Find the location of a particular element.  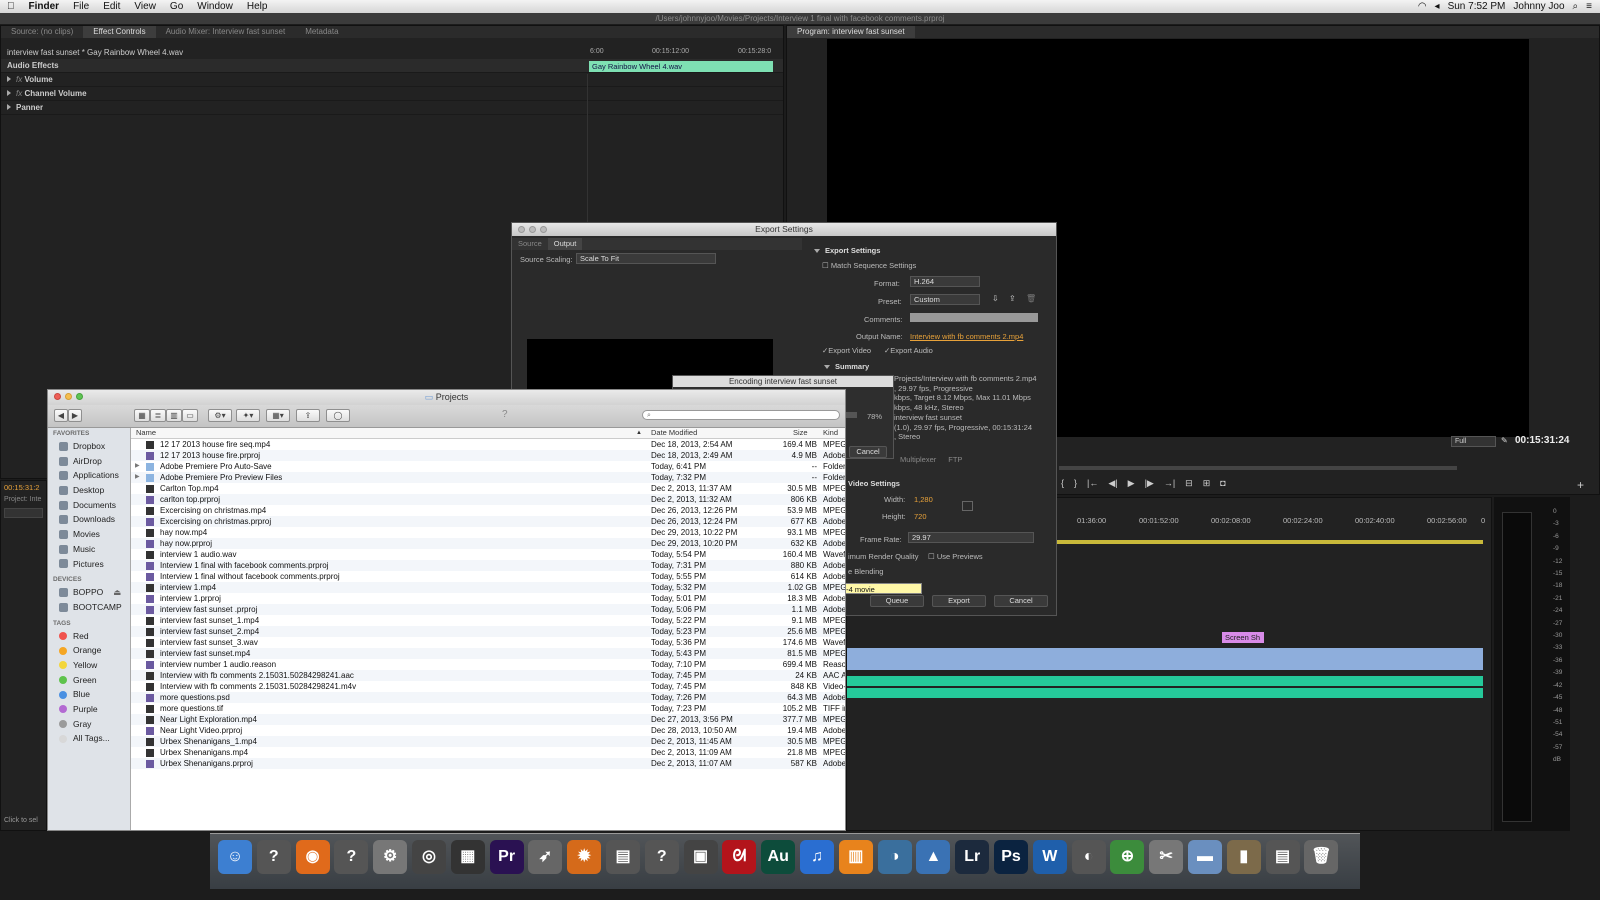

itunes-icon: ♫ is located at coordinates (817, 857).